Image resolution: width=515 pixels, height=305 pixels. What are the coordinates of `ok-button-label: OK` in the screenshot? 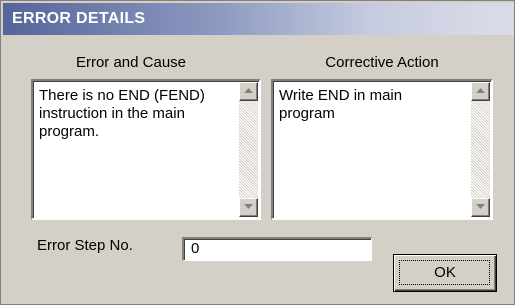 It's located at (445, 272).